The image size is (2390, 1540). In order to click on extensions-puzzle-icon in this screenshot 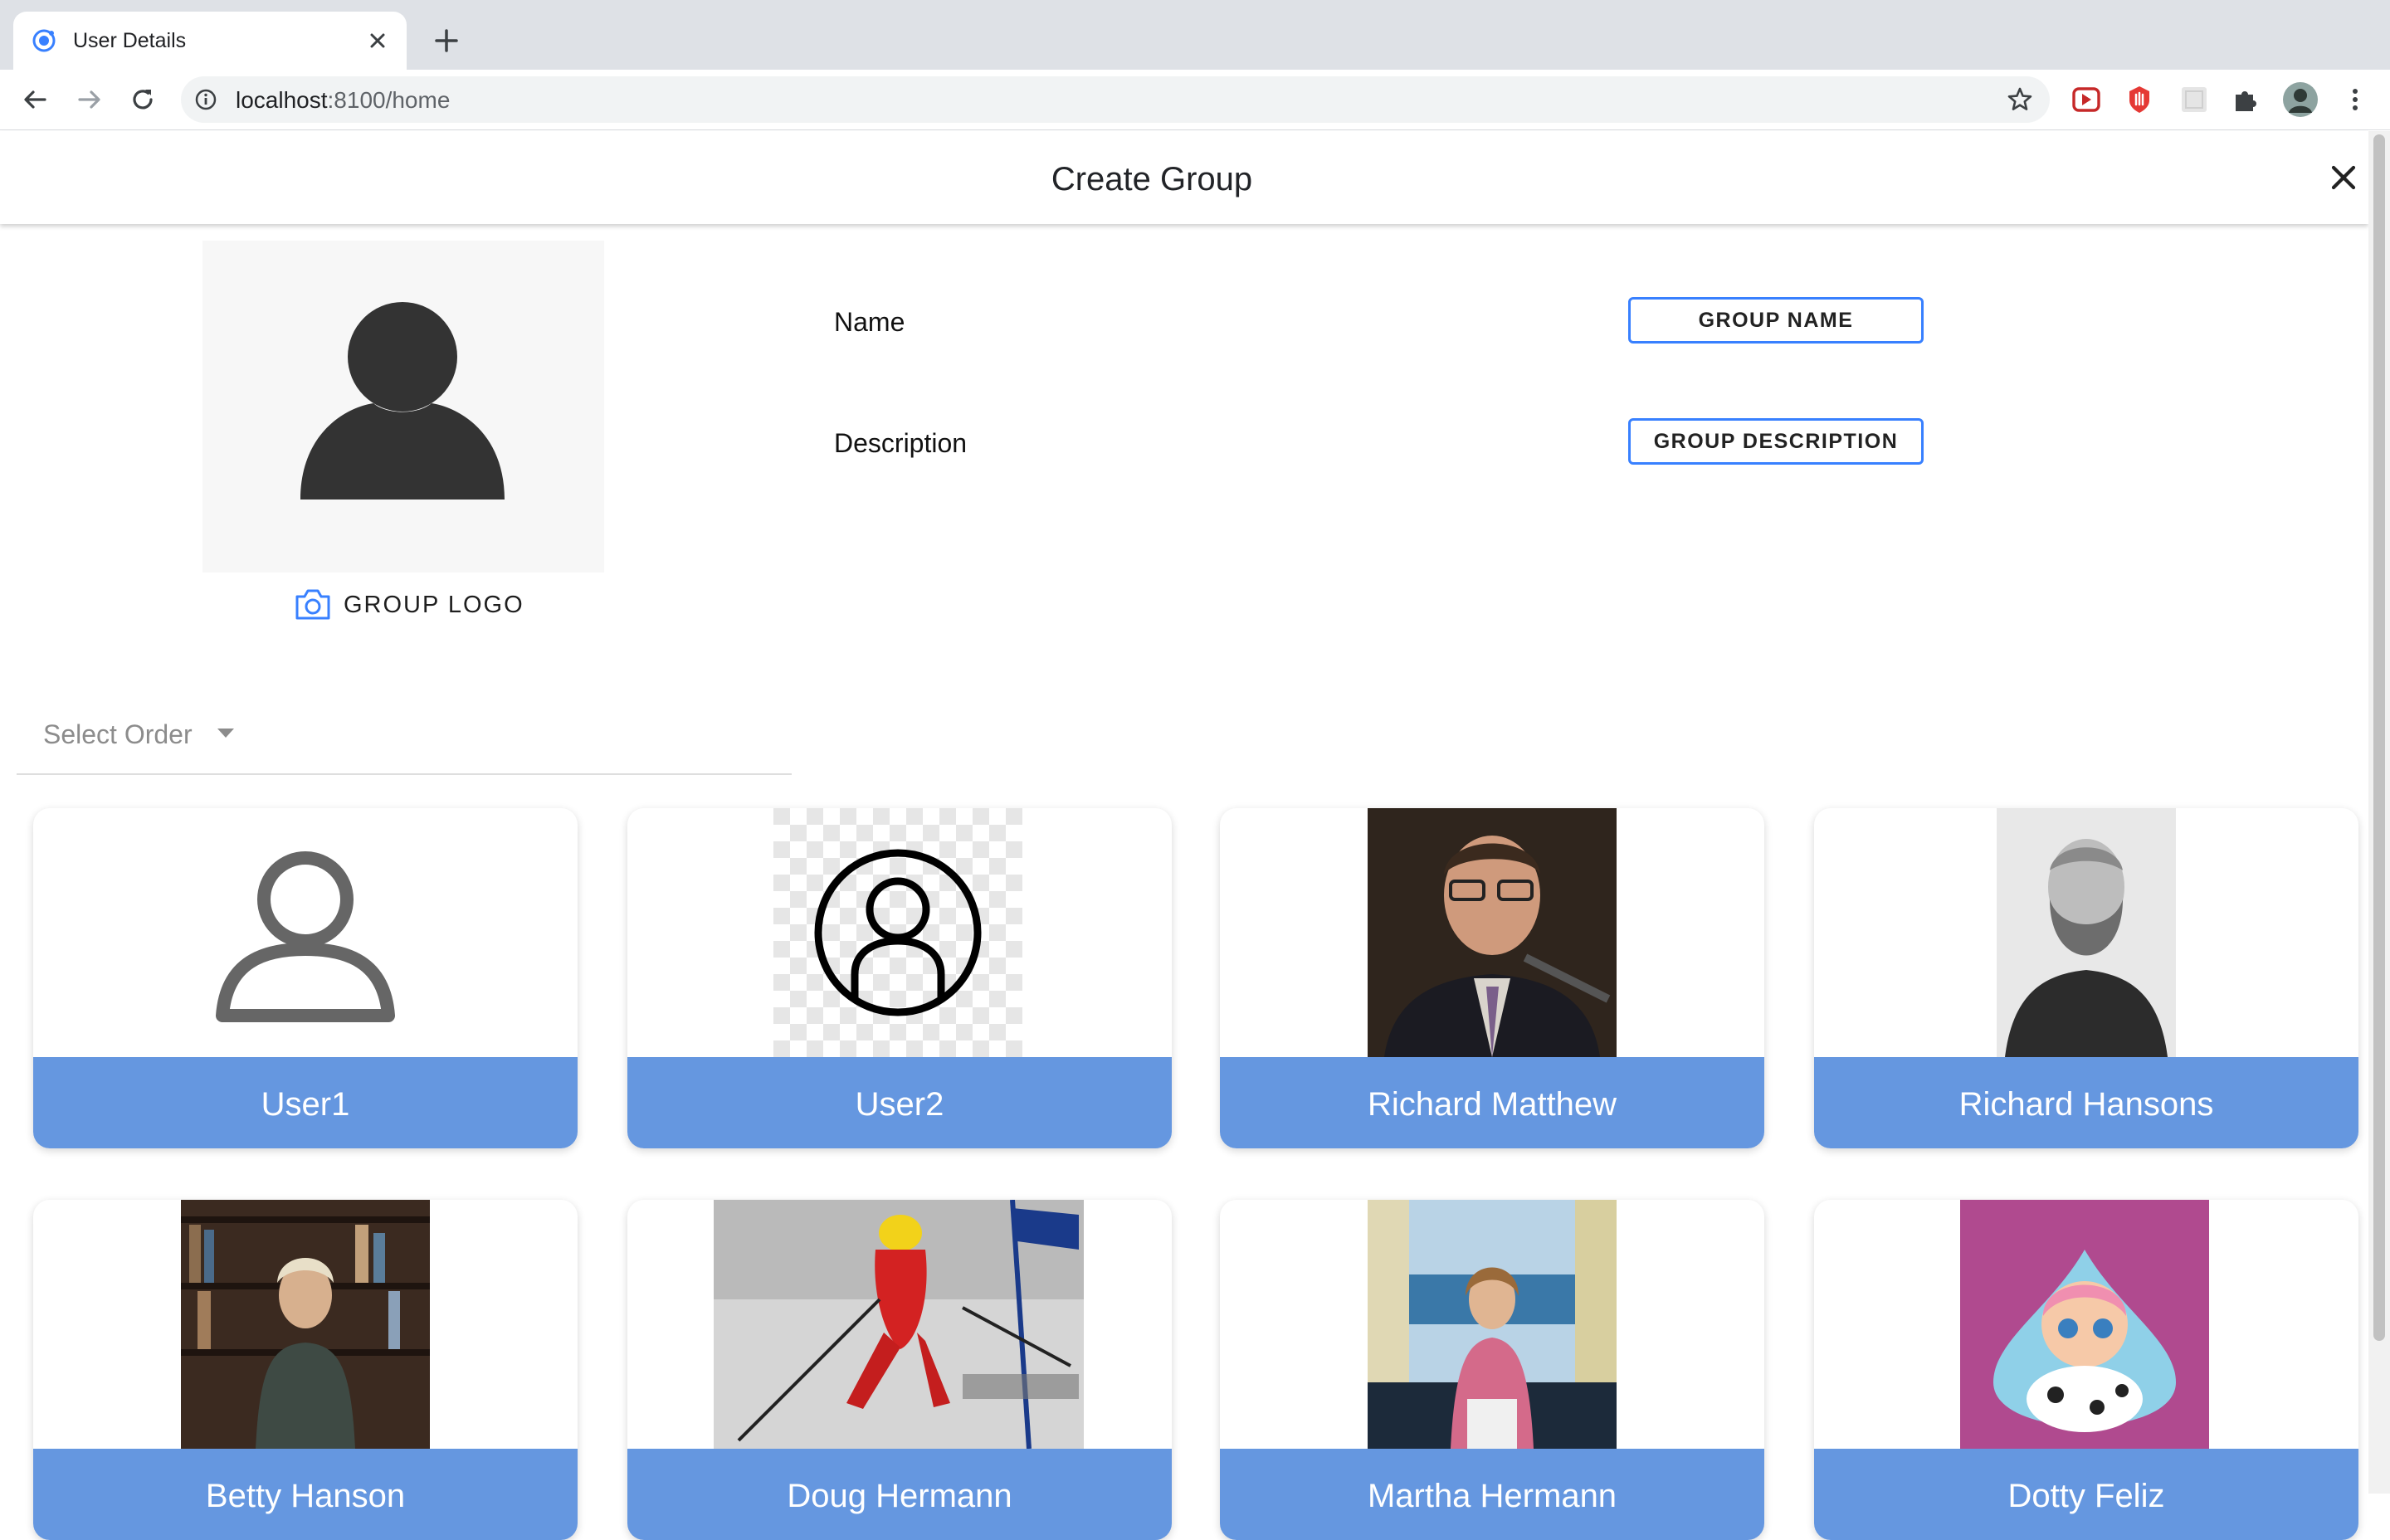, I will do `click(2246, 100)`.